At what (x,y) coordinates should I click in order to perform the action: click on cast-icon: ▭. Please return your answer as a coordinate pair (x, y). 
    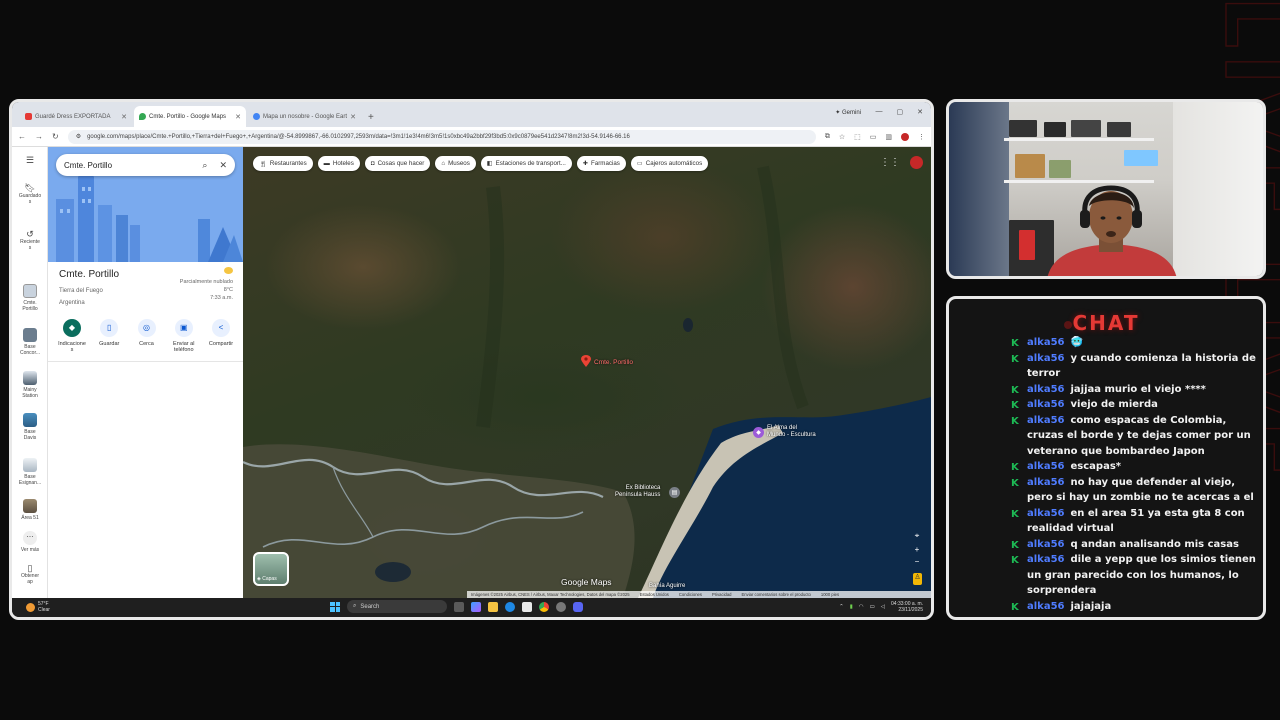
    Looking at the image, I should click on (873, 137).